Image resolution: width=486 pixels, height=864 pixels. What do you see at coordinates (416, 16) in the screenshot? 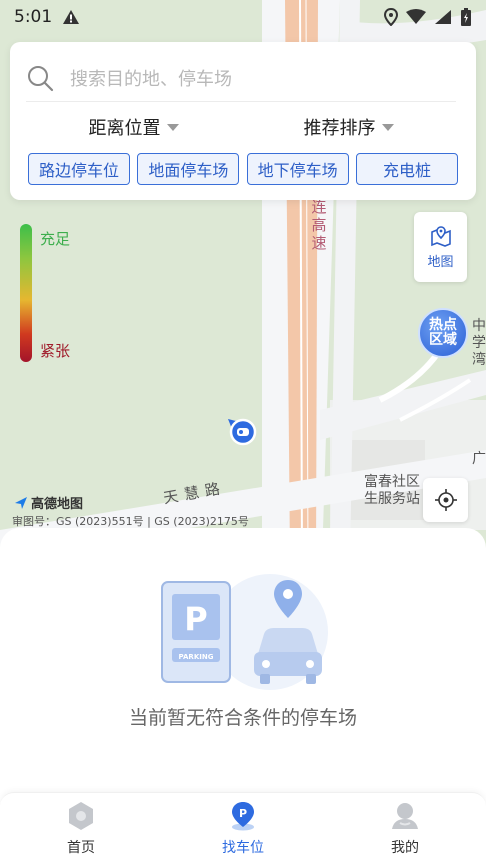
I see `wifi-icon` at bounding box center [416, 16].